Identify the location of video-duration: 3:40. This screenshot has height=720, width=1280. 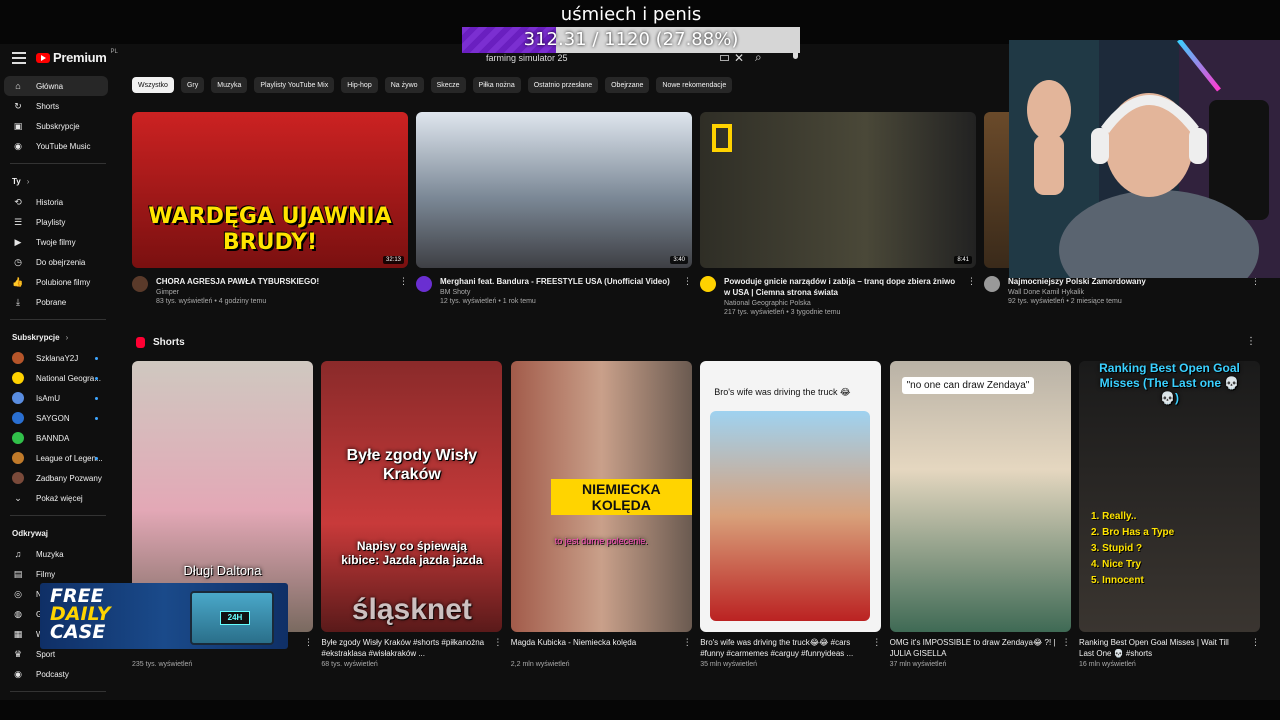
(679, 260).